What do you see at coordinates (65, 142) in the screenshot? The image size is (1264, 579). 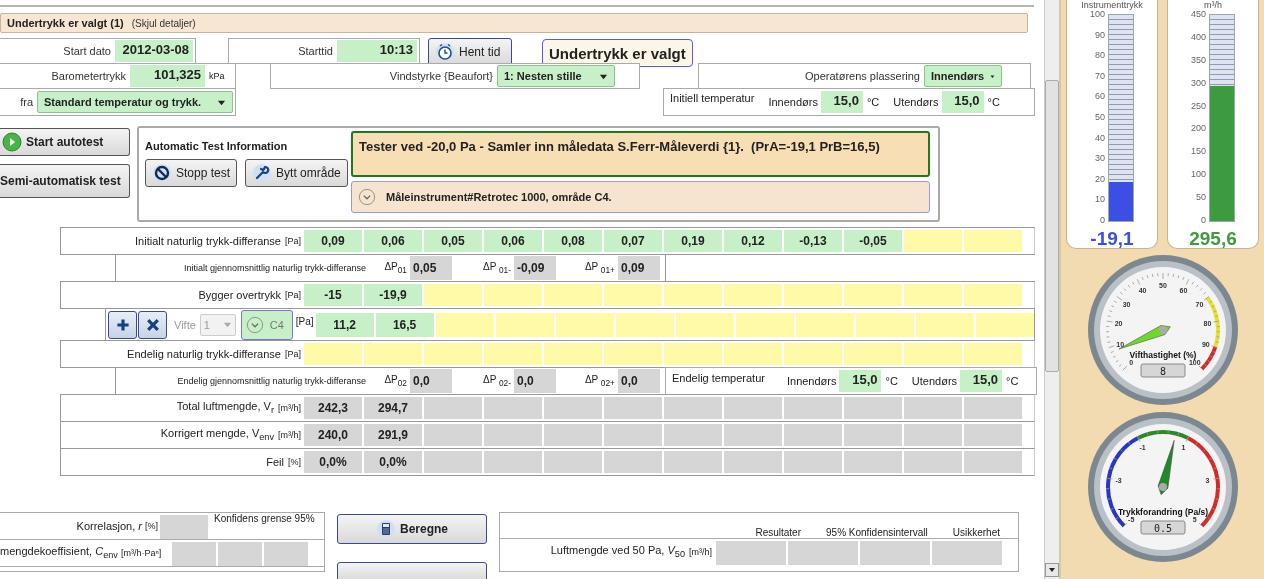 I see `test-button: Start autotest` at bounding box center [65, 142].